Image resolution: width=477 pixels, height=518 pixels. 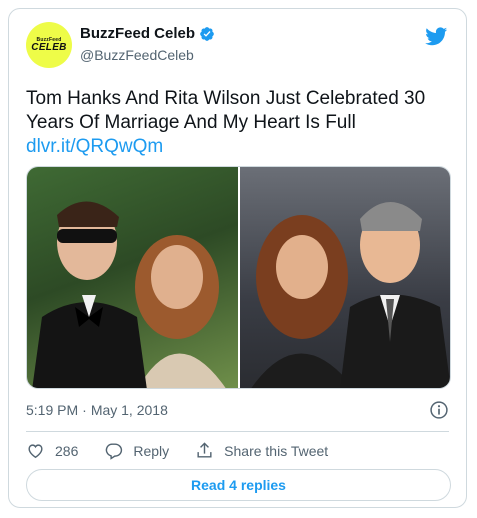 What do you see at coordinates (35, 451) in the screenshot?
I see `heart-icon` at bounding box center [35, 451].